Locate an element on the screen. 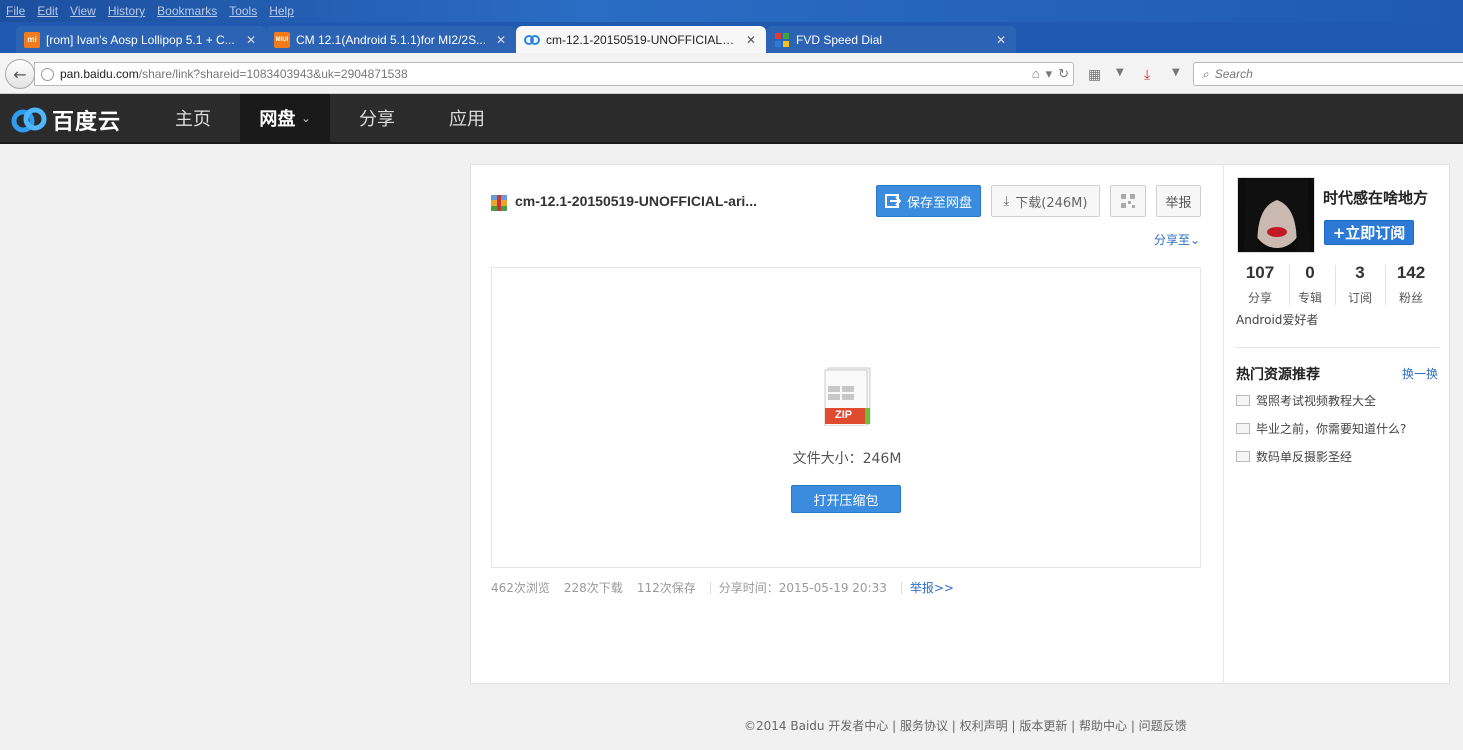  subscribe-button: + 立即订阅 is located at coordinates (1369, 232).